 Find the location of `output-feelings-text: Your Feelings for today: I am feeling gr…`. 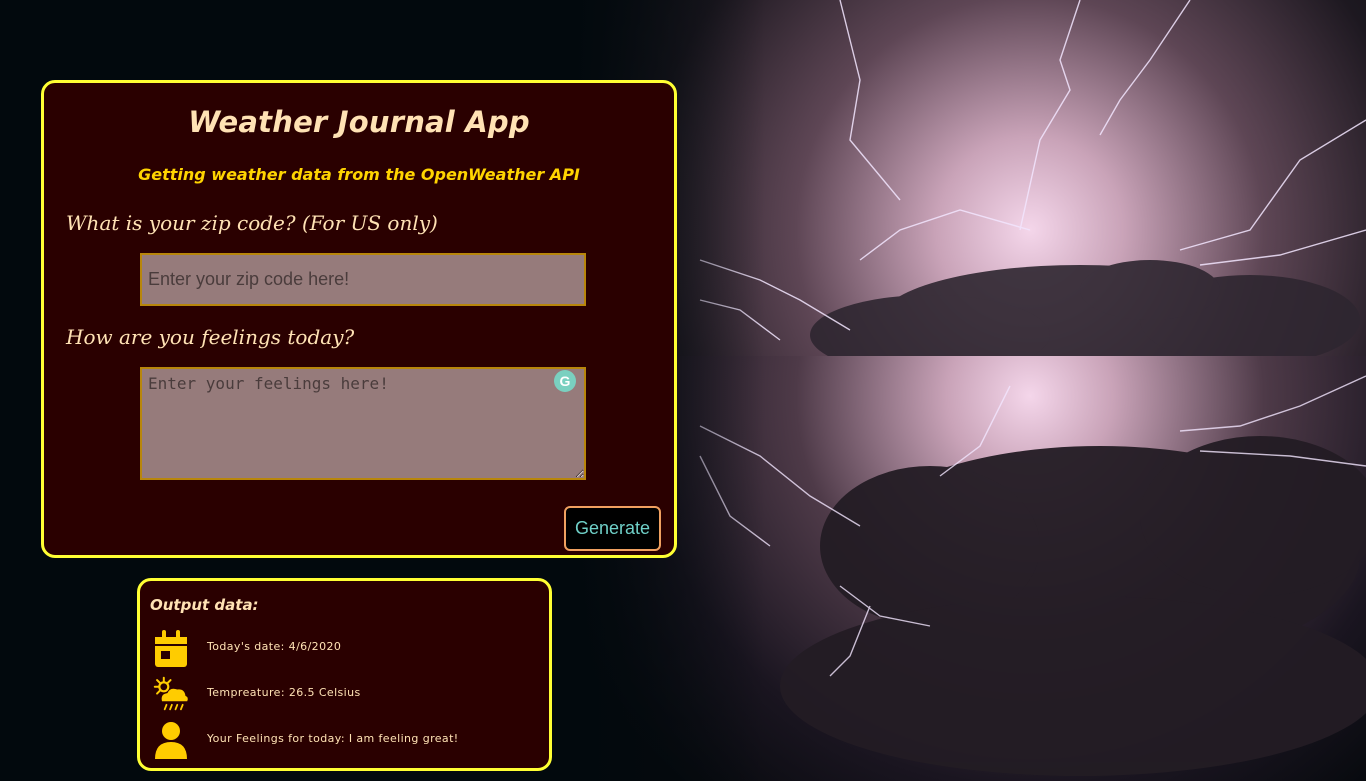

output-feelings-text: Your Feelings for today: I am feeling gr… is located at coordinates (333, 738).